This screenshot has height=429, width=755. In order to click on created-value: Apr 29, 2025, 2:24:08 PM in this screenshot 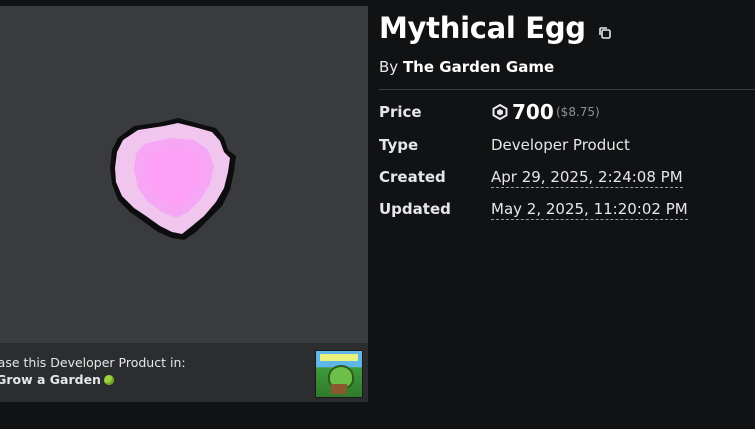, I will do `click(587, 178)`.